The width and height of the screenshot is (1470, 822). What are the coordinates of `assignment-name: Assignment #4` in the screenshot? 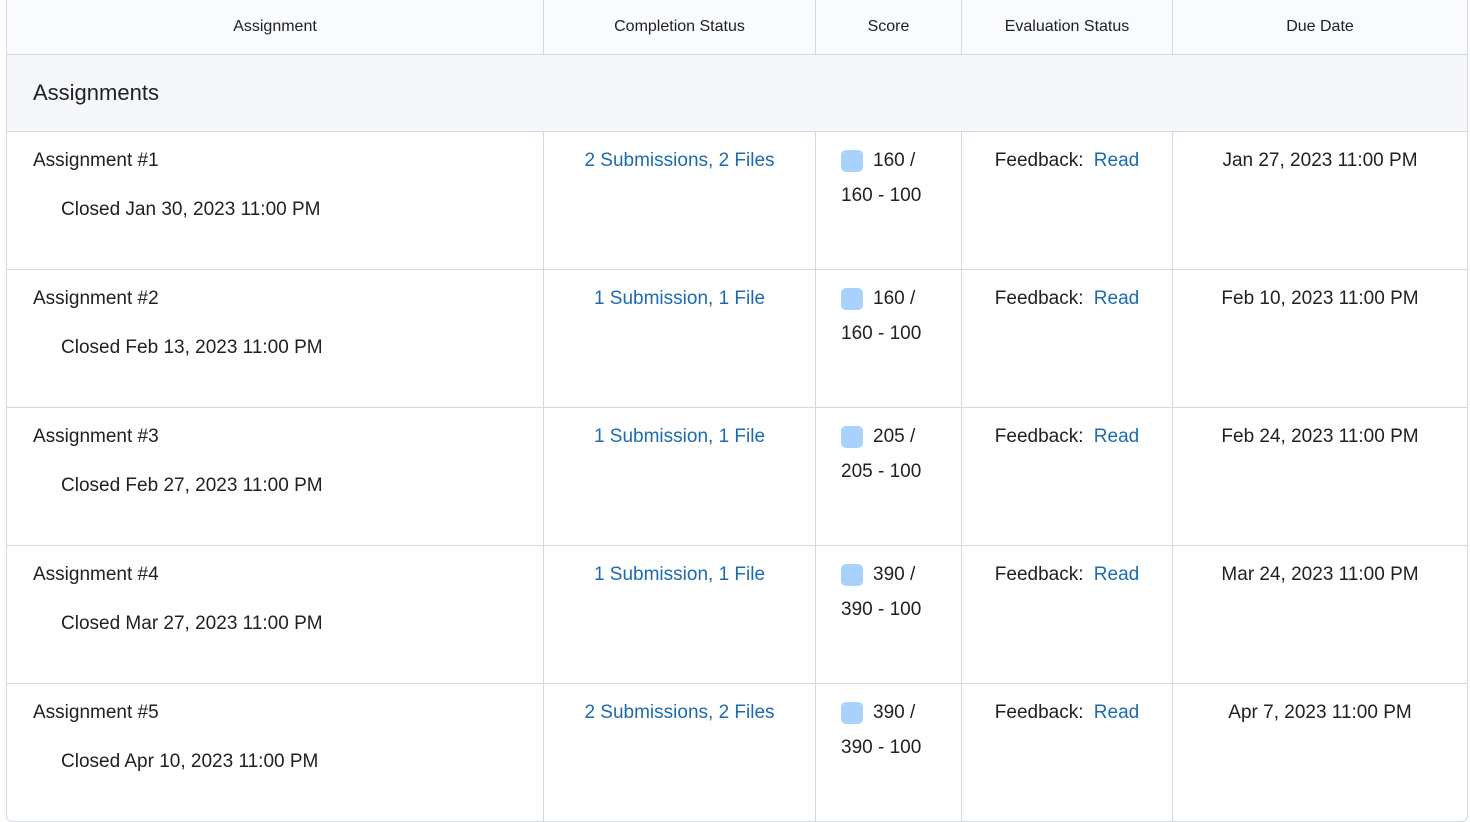 It's located at (96, 574).